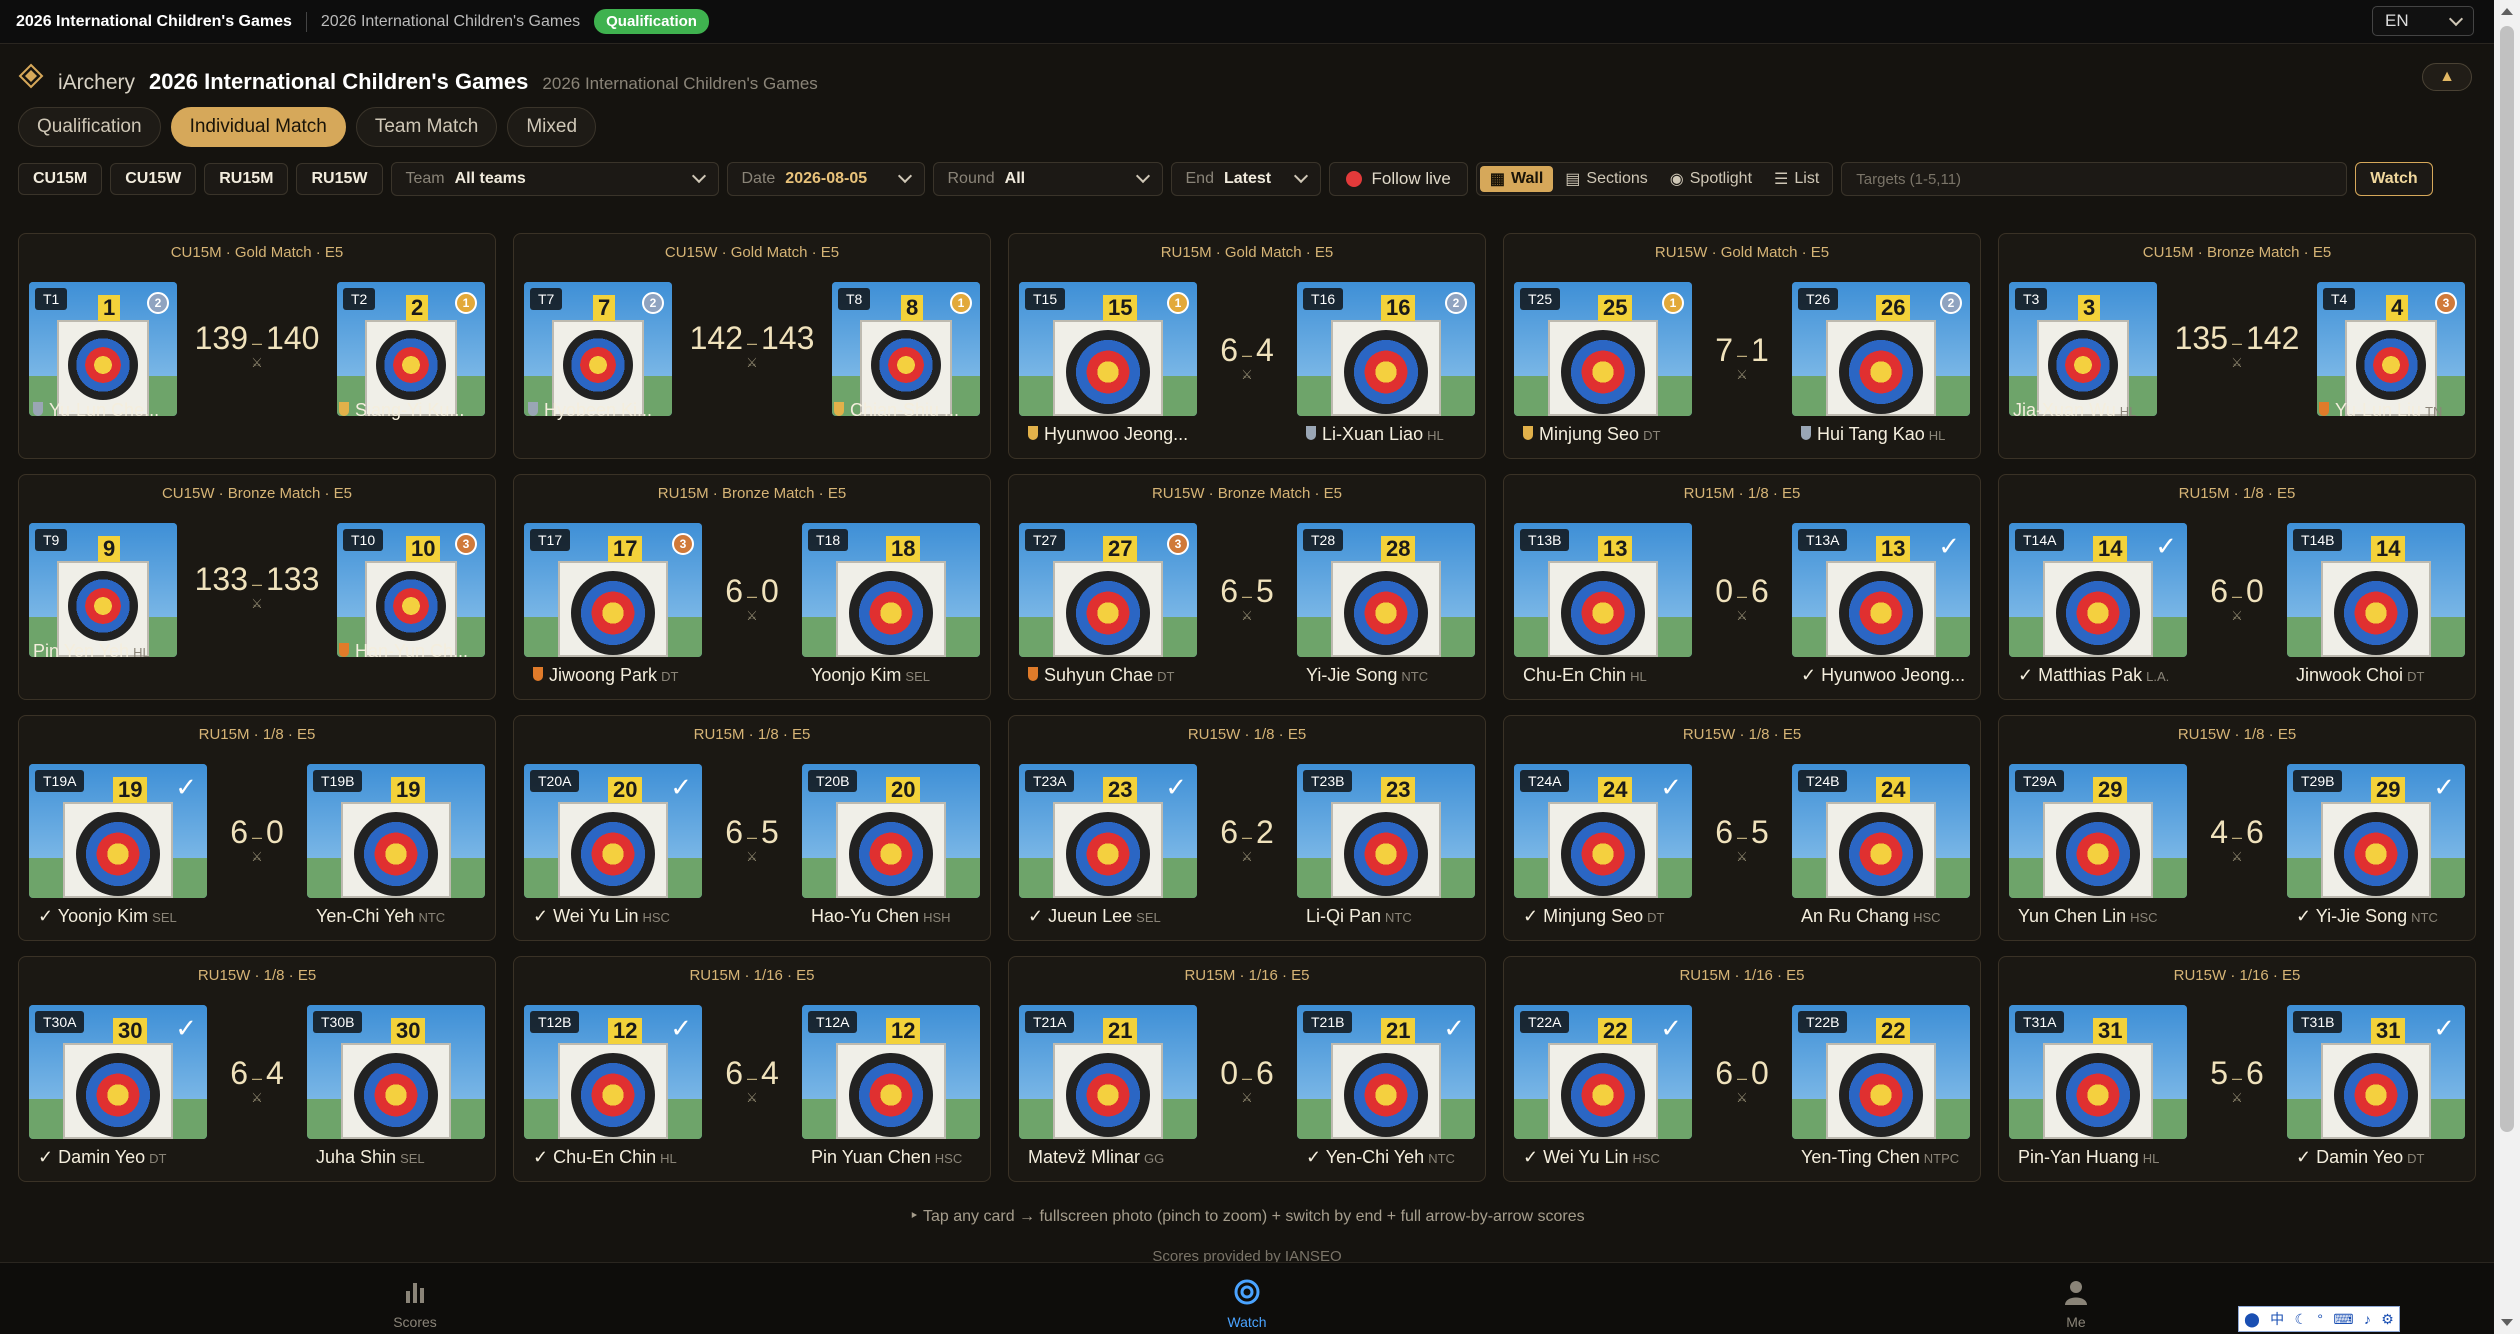 Image resolution: width=2520 pixels, height=1334 pixels. I want to click on archer-name-a: ✓ Jueun Lee SEL, so click(1094, 916).